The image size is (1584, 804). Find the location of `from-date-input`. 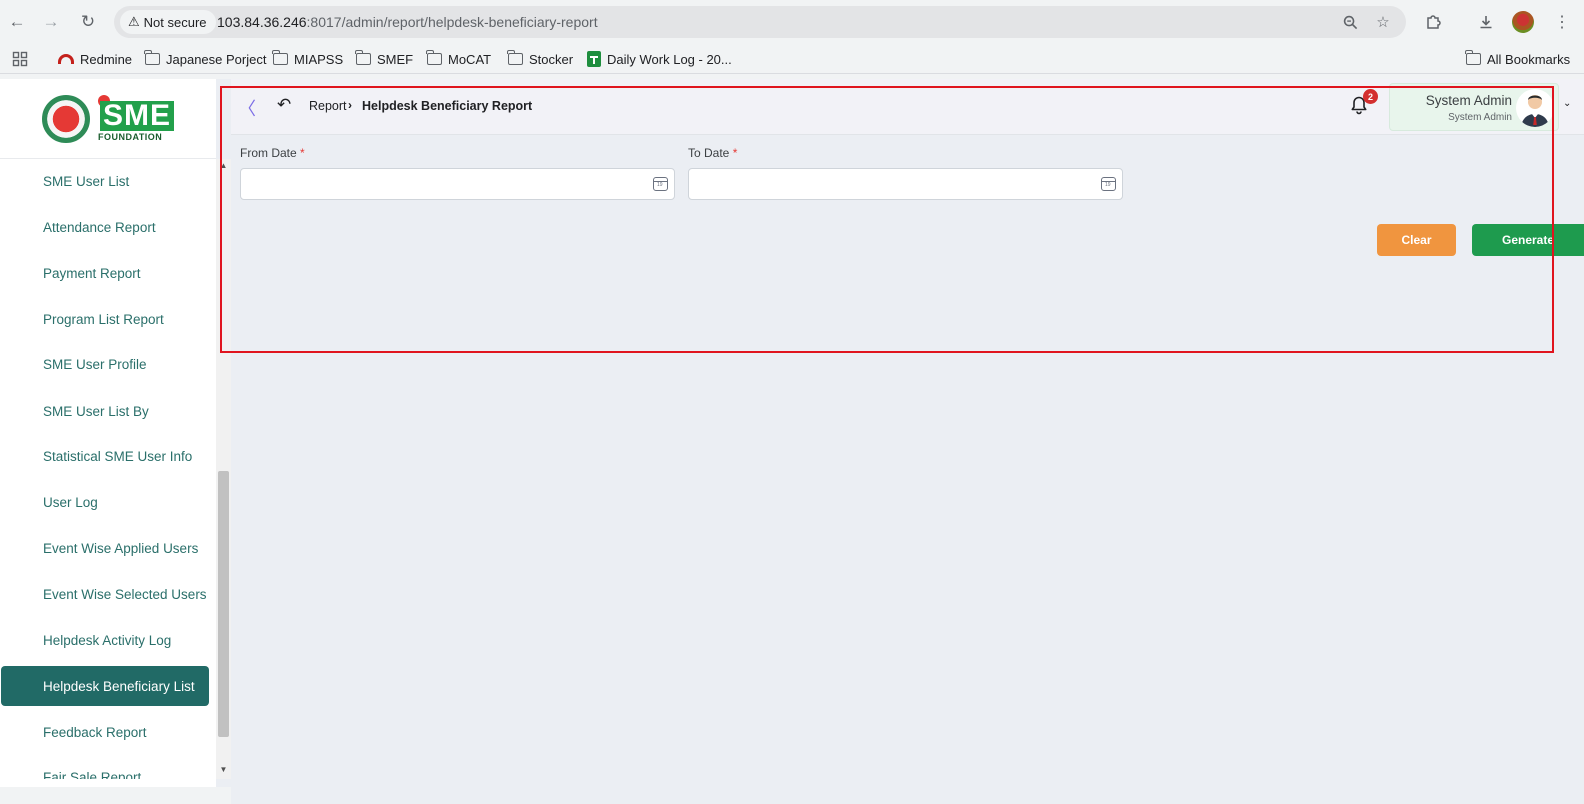

from-date-input is located at coordinates (457, 184).